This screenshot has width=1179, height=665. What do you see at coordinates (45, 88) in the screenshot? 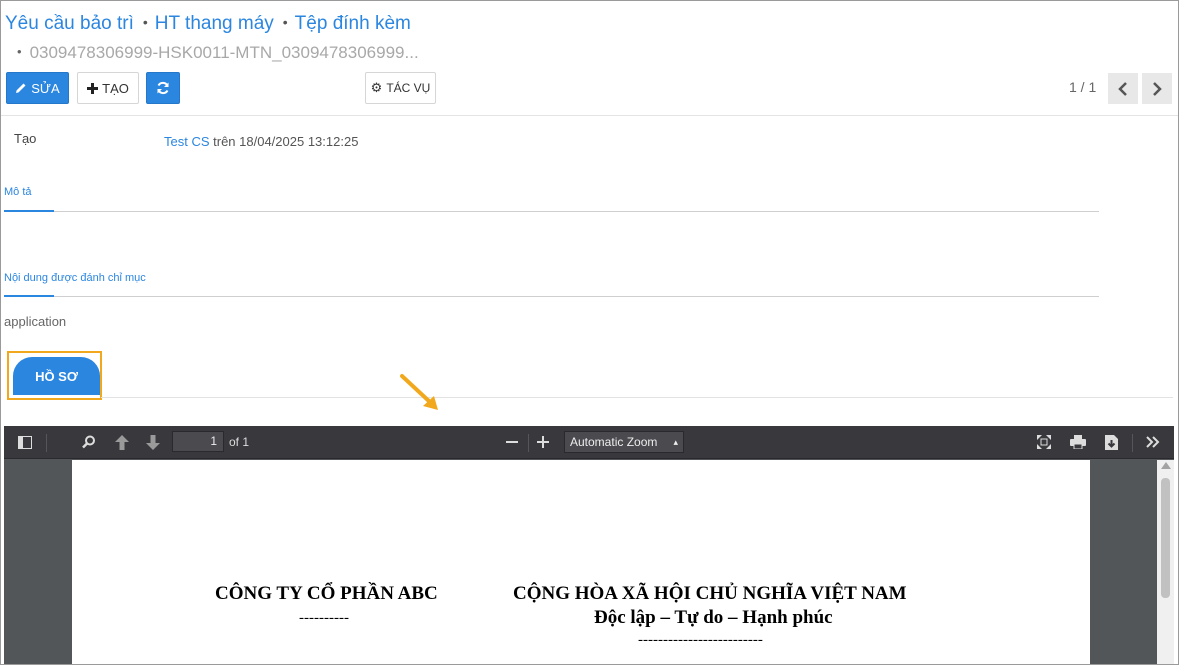
I see `edit-button-label: SỬA` at bounding box center [45, 88].